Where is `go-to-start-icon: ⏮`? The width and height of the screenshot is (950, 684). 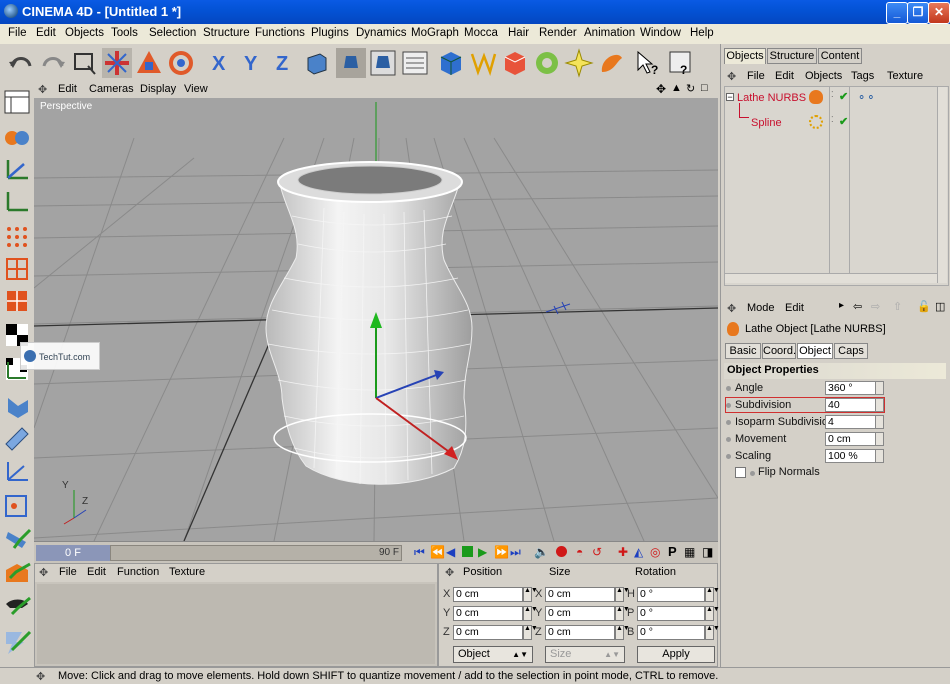 go-to-start-icon: ⏮ is located at coordinates (419, 552).